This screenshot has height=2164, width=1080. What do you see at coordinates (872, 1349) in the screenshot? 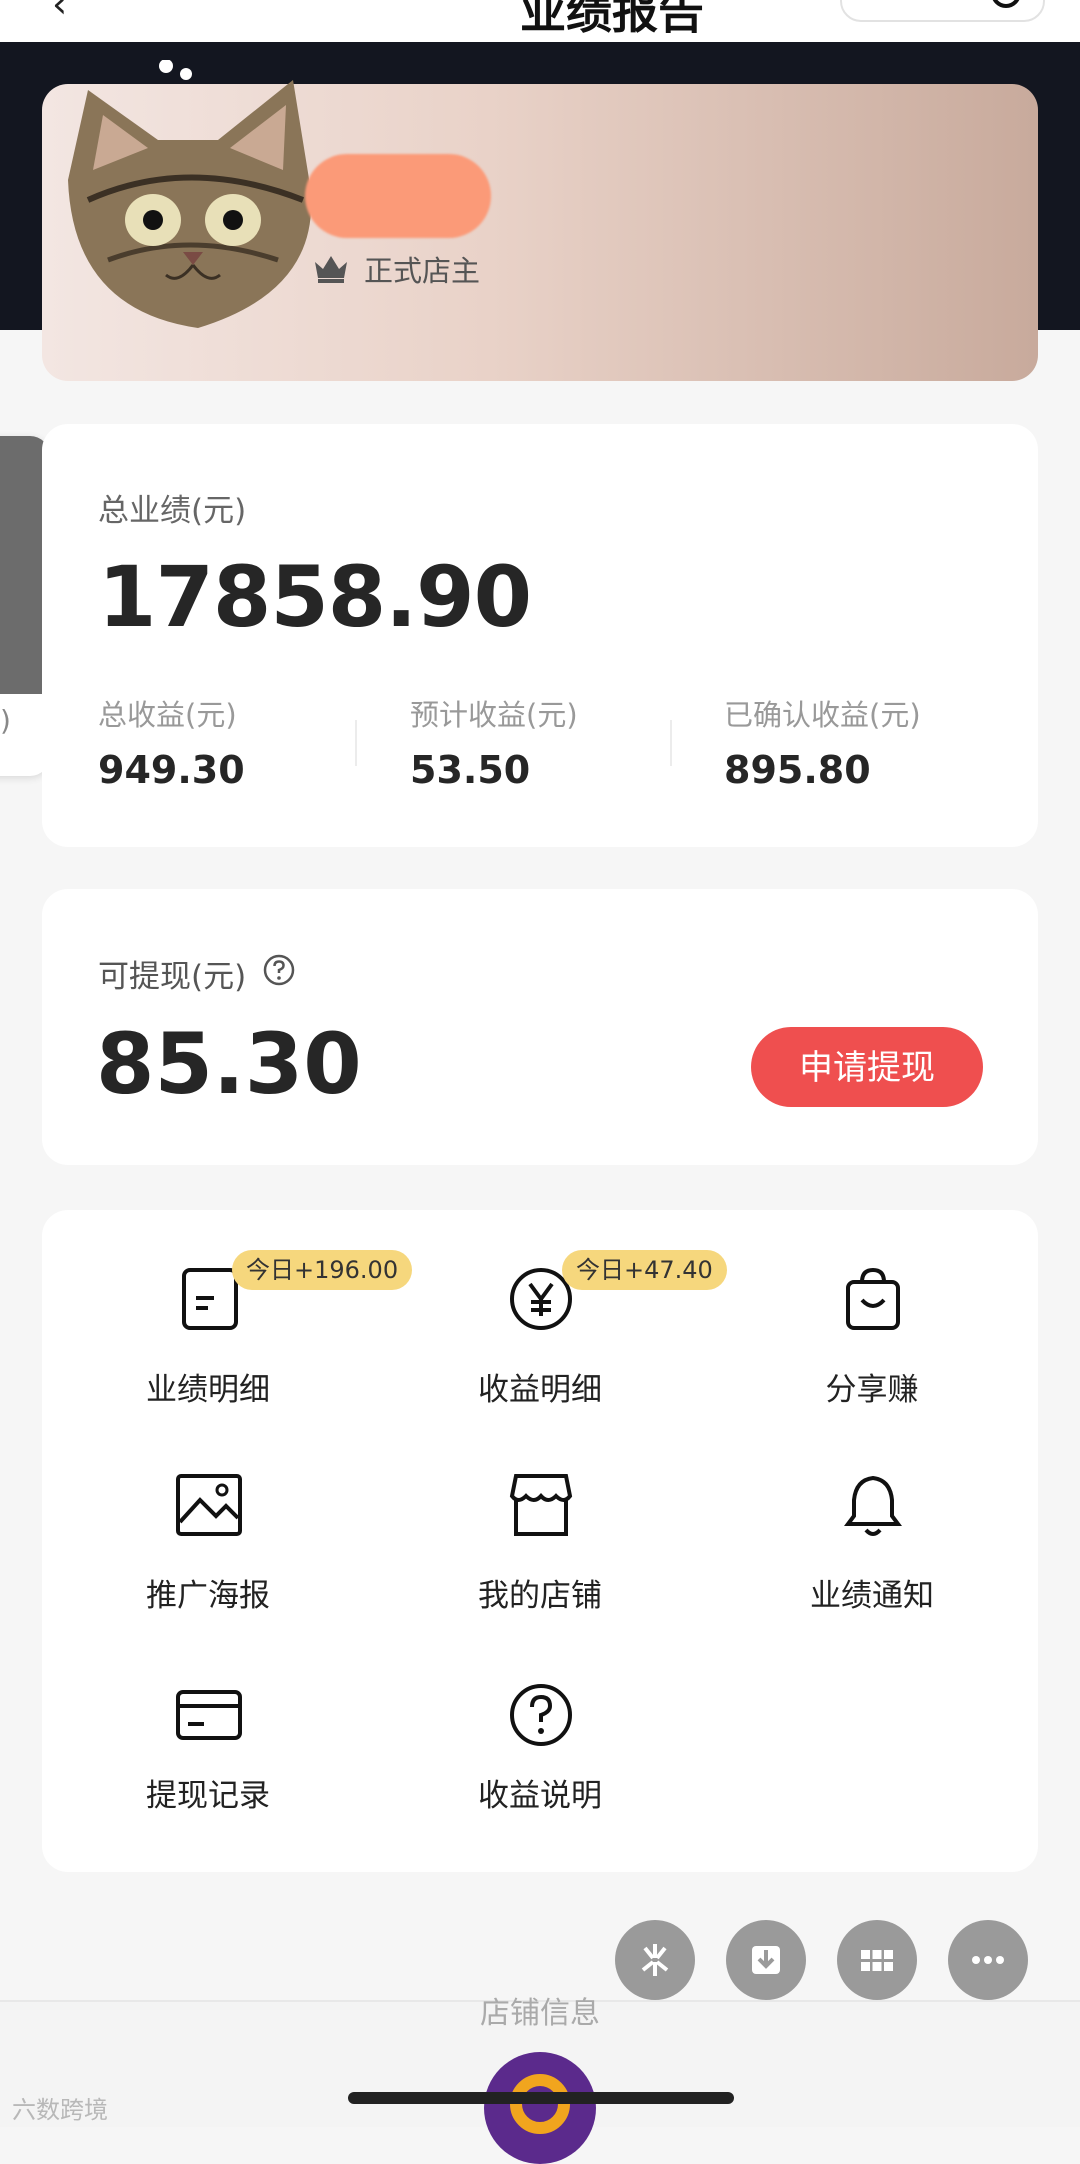
I see `menu-item-share-earn: 分享赚` at bounding box center [872, 1349].